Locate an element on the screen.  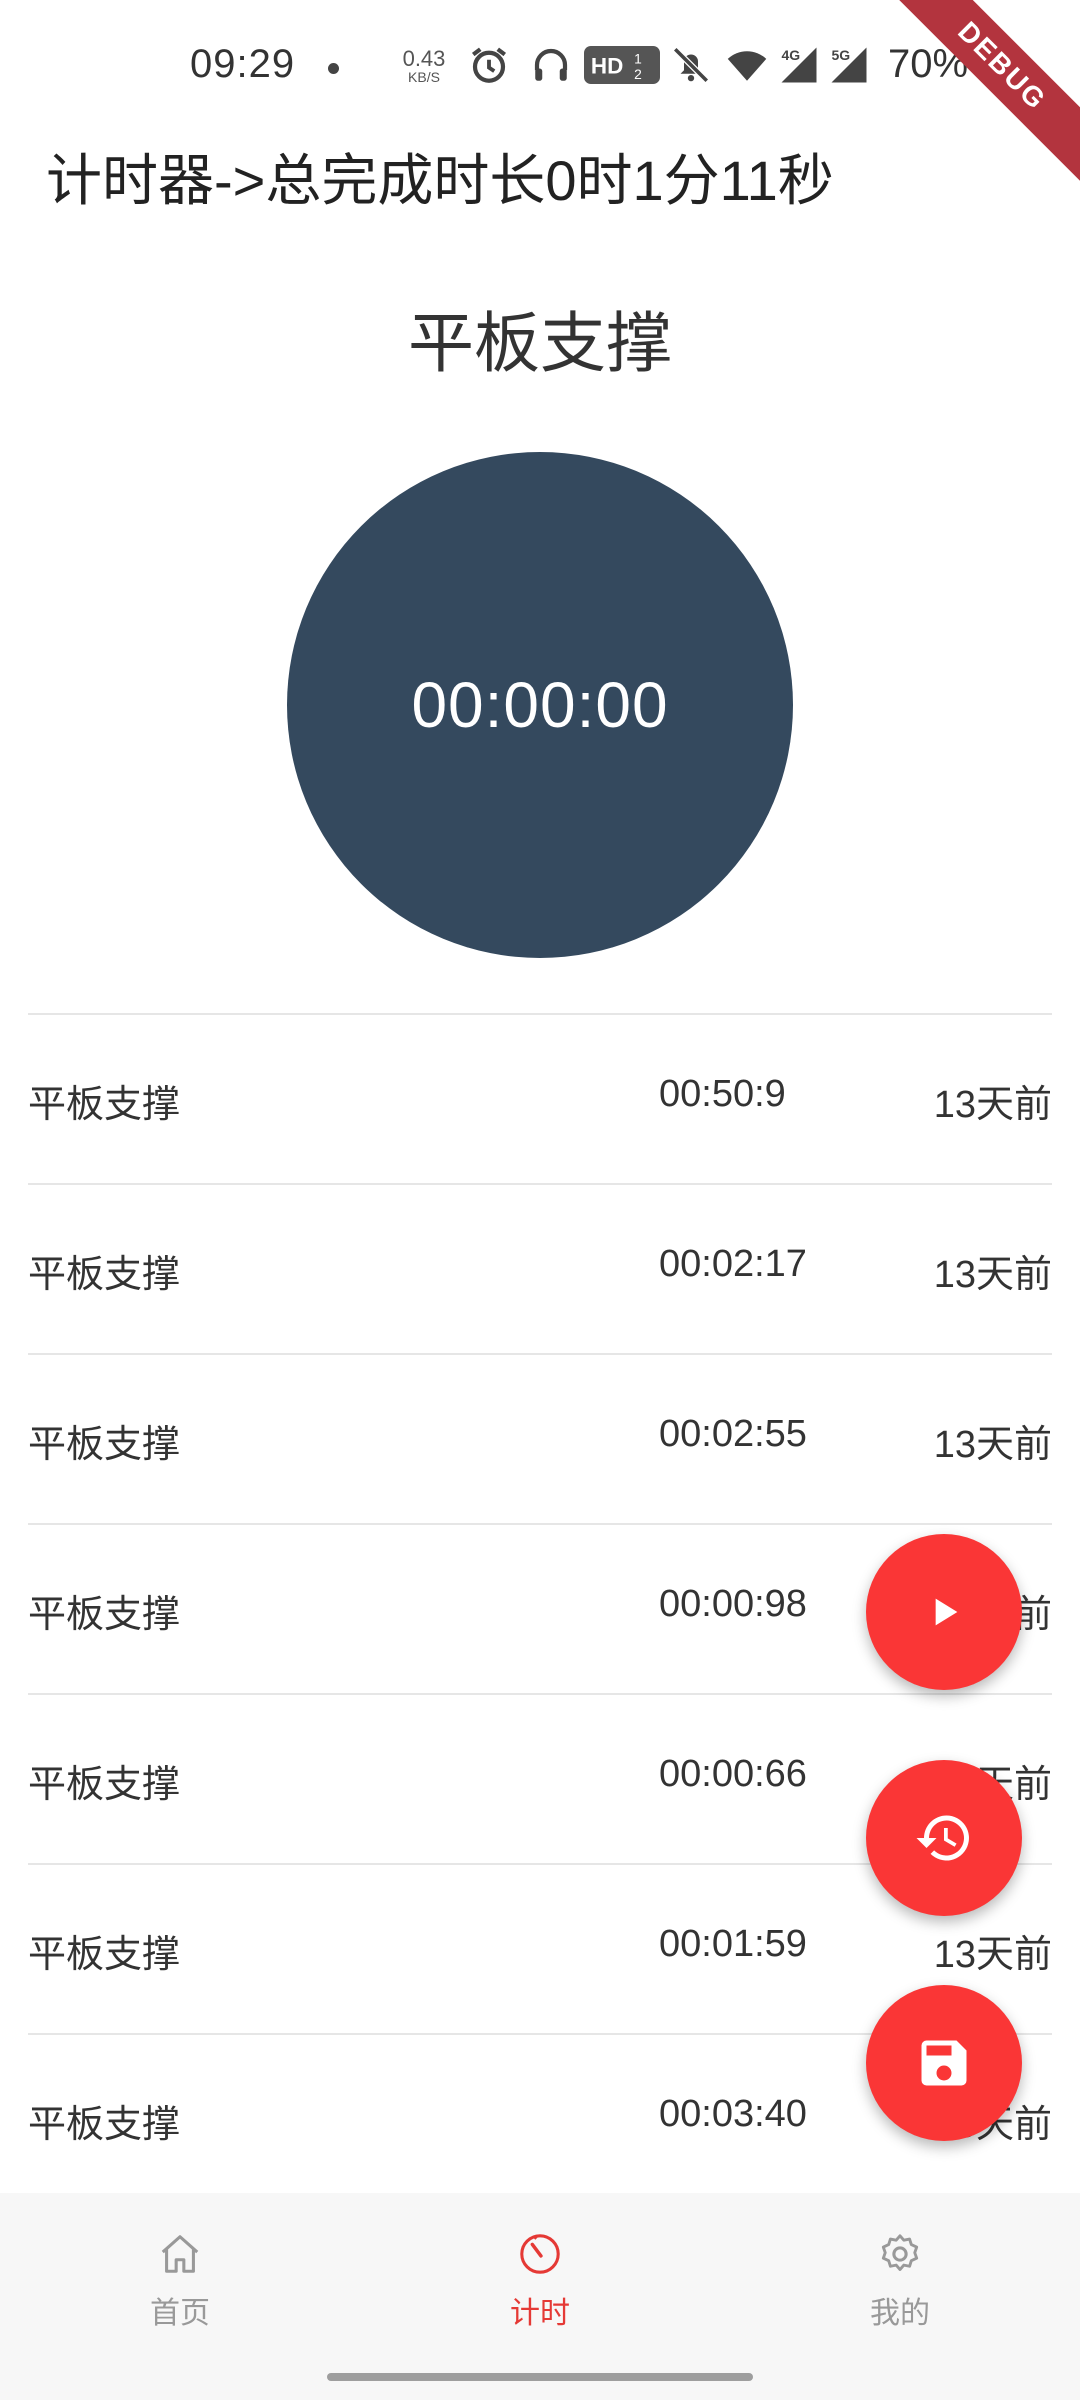
alarm-icon is located at coordinates (489, 65).